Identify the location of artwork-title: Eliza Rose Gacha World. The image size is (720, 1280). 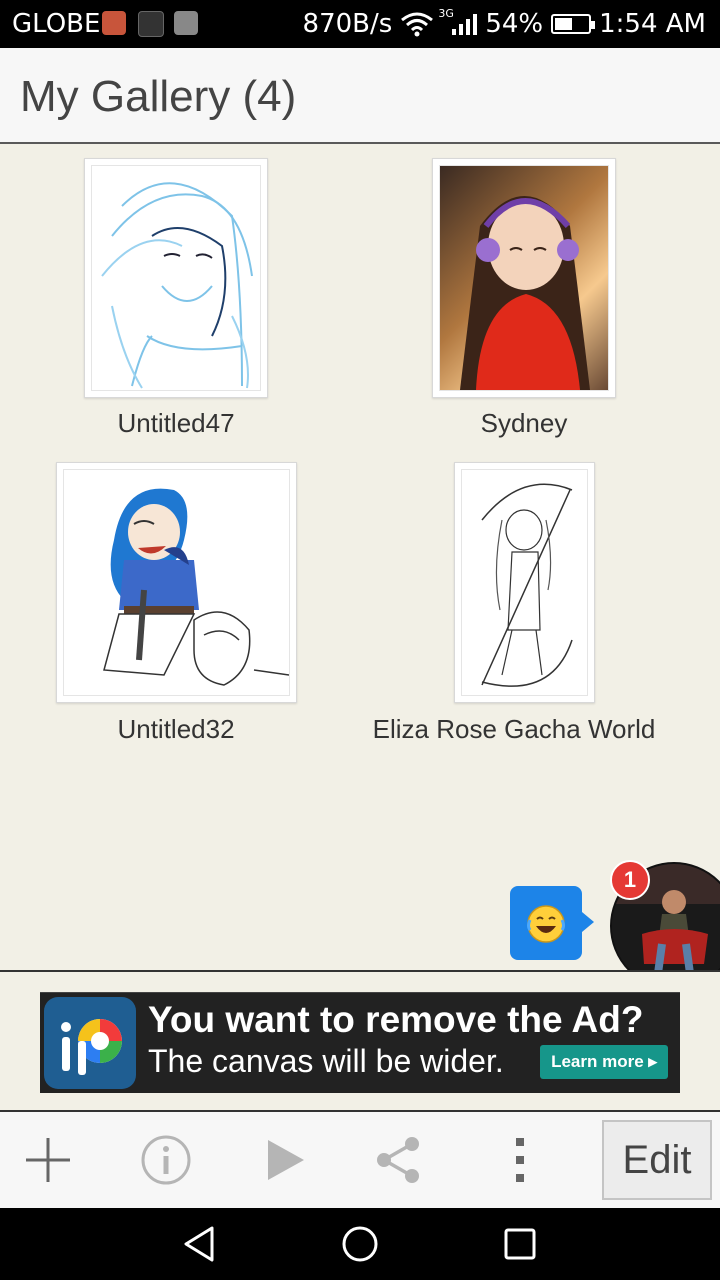
(514, 729).